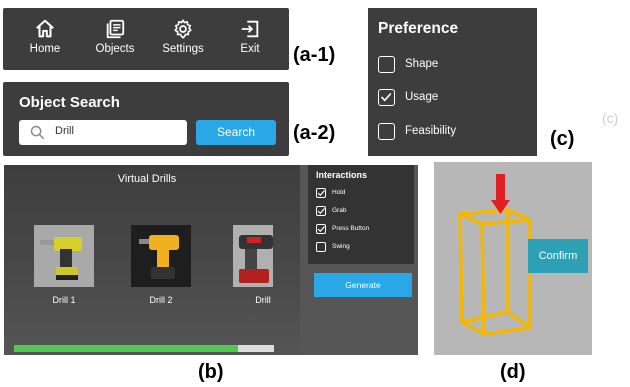  What do you see at coordinates (386, 131) in the screenshot?
I see `feasibility-checkbox` at bounding box center [386, 131].